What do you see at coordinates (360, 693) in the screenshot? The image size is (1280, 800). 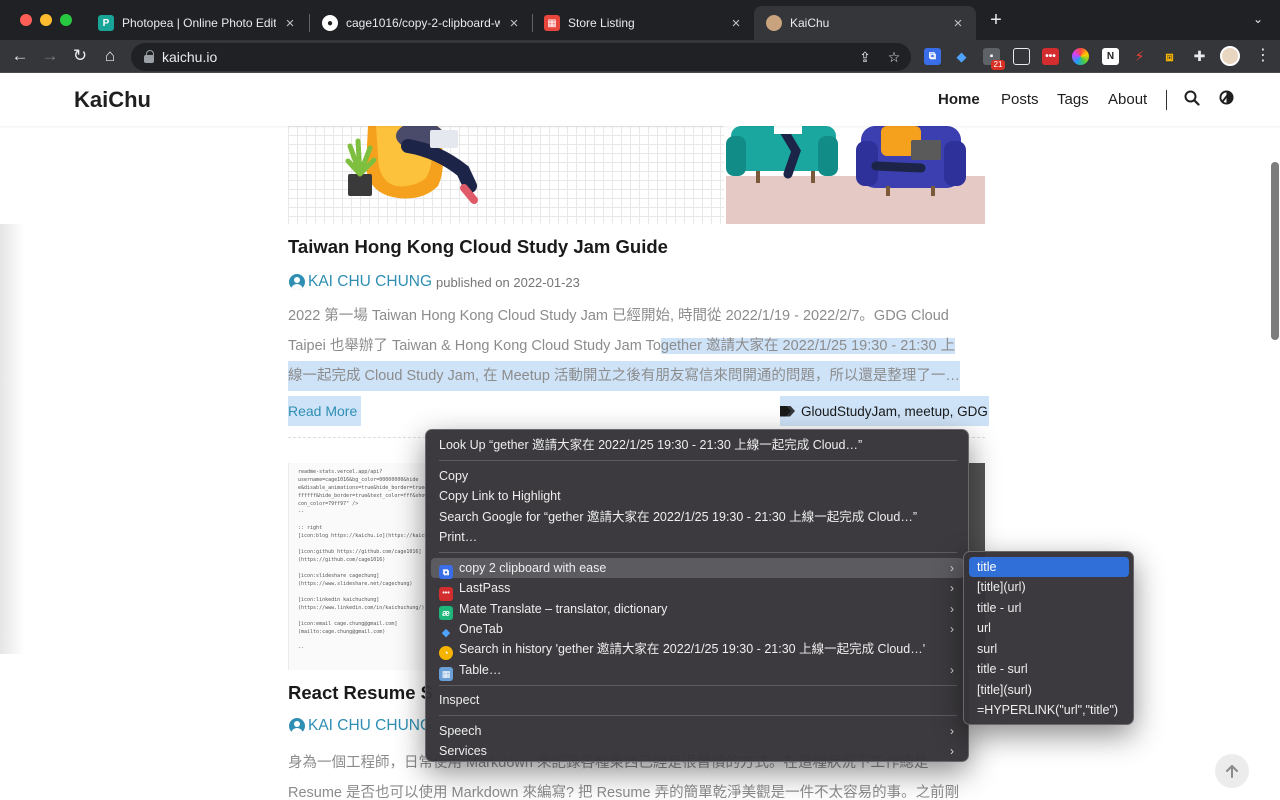 I see `post-title: React Resume S` at bounding box center [360, 693].